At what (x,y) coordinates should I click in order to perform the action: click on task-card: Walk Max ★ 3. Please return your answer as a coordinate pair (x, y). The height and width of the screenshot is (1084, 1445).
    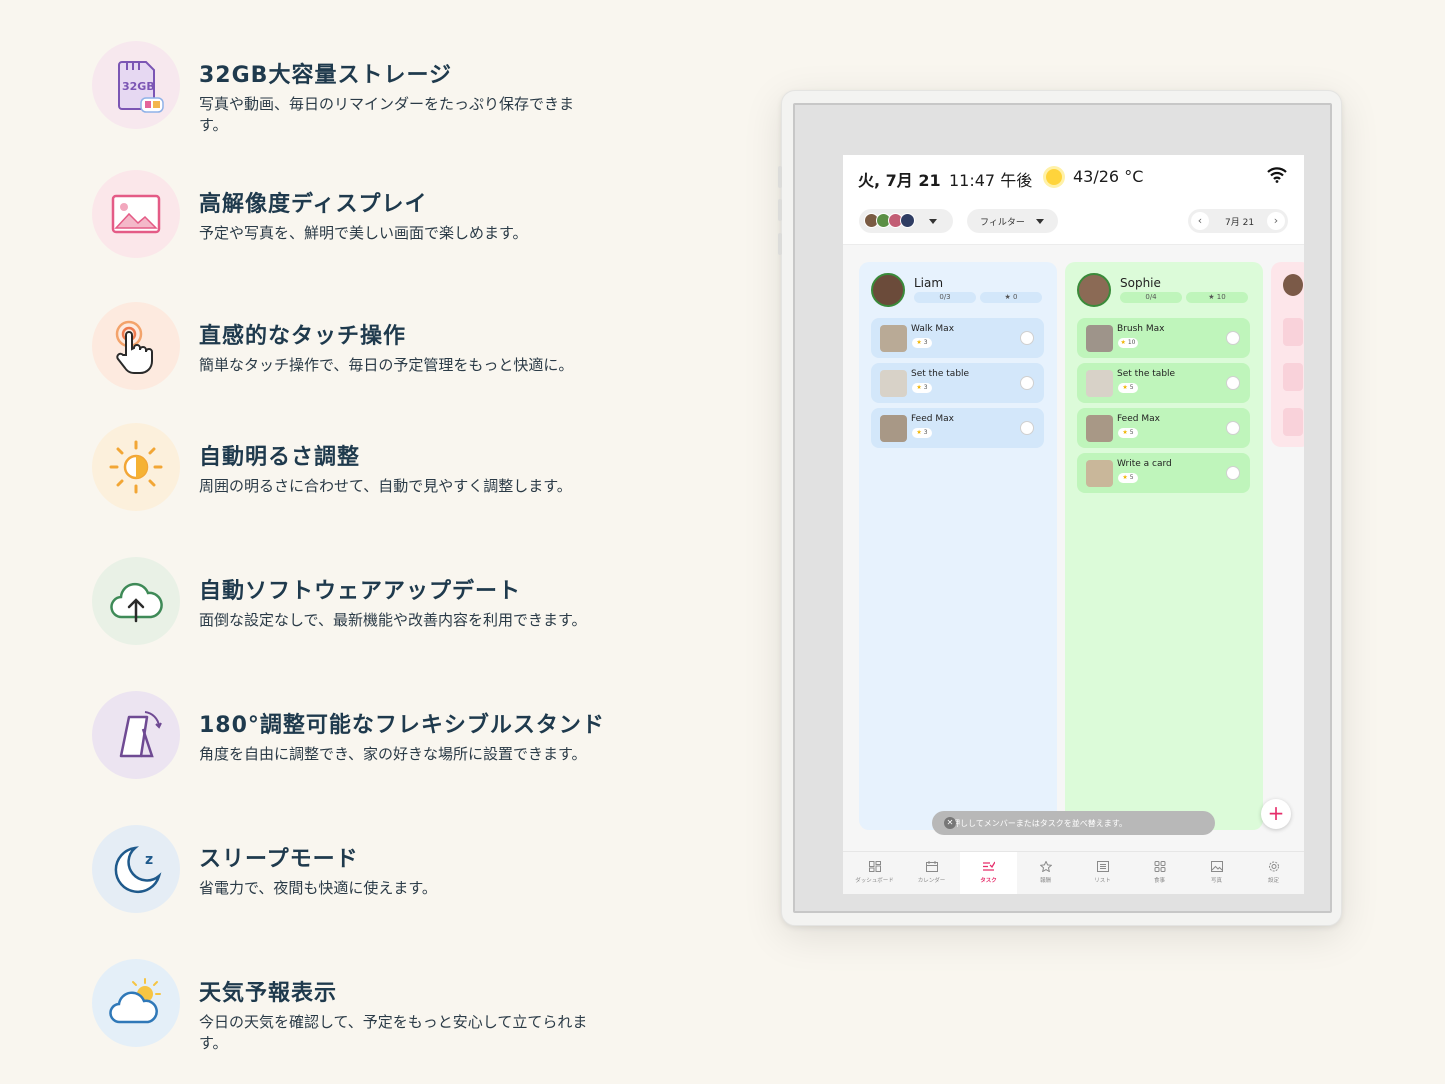
    Looking at the image, I should click on (957, 338).